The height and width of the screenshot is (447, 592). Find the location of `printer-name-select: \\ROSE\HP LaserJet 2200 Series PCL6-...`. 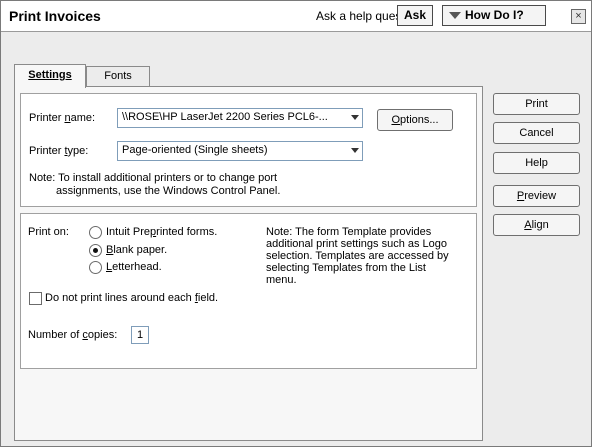

printer-name-select: \\ROSE\HP LaserJet 2200 Series PCL6-... is located at coordinates (240, 118).